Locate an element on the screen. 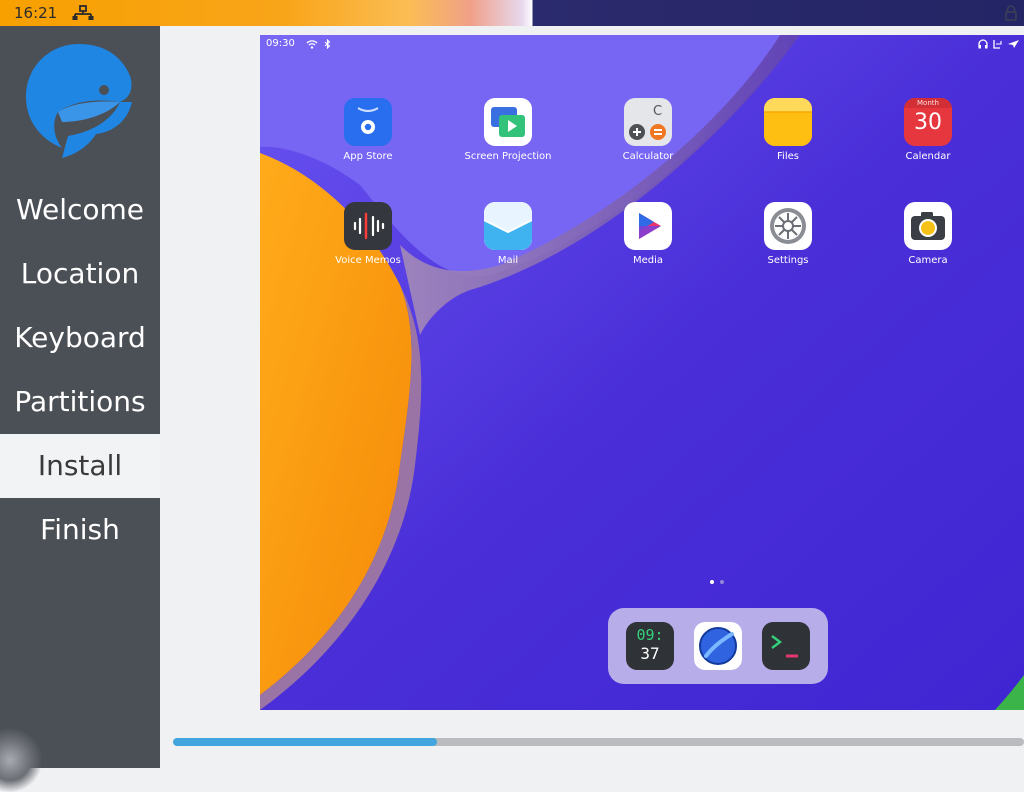  mail-icon is located at coordinates (508, 226).